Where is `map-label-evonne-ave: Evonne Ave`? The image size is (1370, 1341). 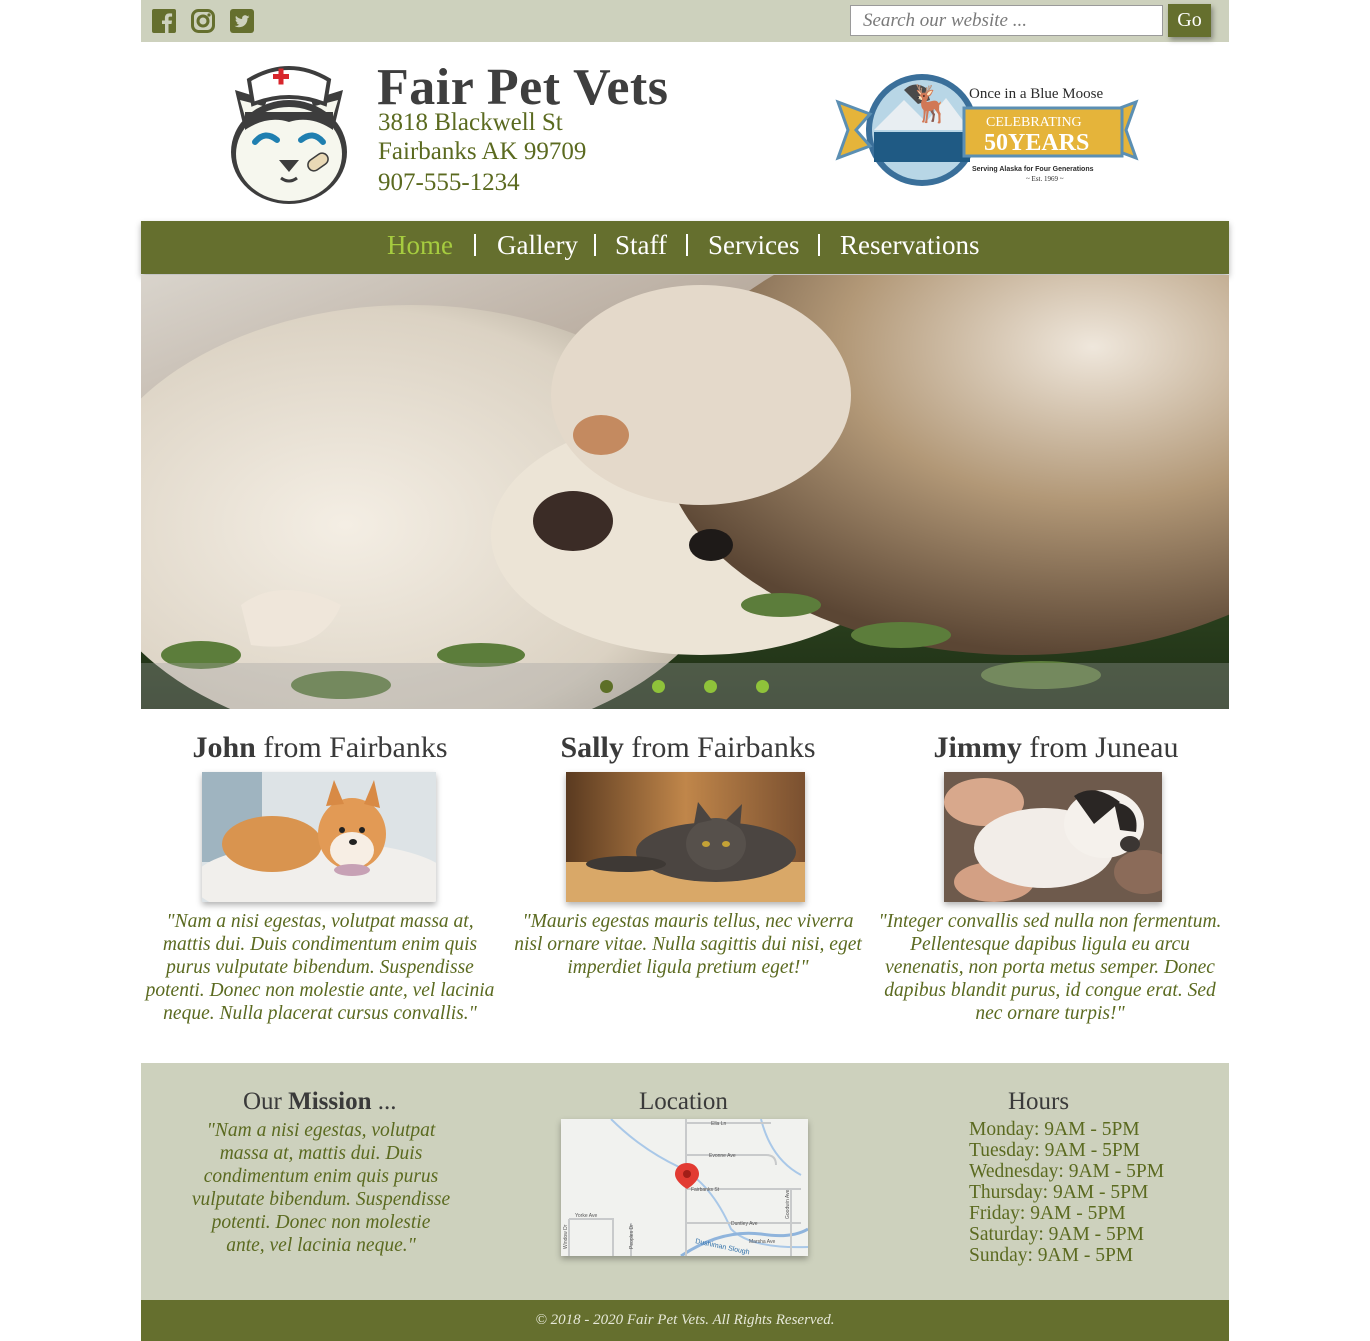
map-label-evonne-ave: Evonne Ave is located at coordinates (722, 1156).